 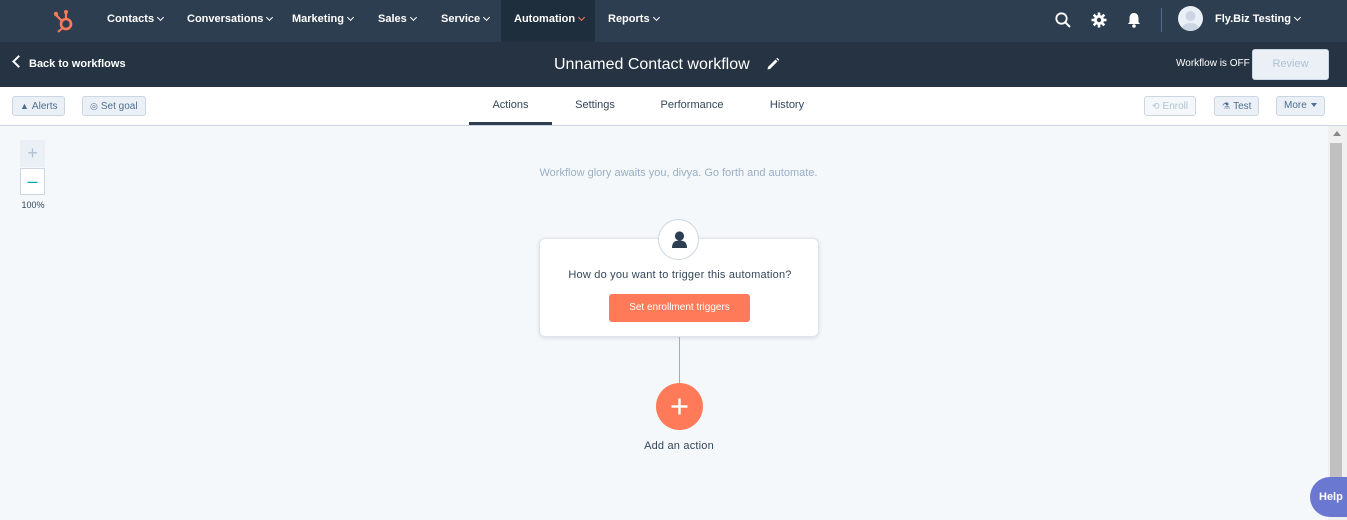 I want to click on account-menu: Fly.Biz Testing, so click(x=1258, y=19).